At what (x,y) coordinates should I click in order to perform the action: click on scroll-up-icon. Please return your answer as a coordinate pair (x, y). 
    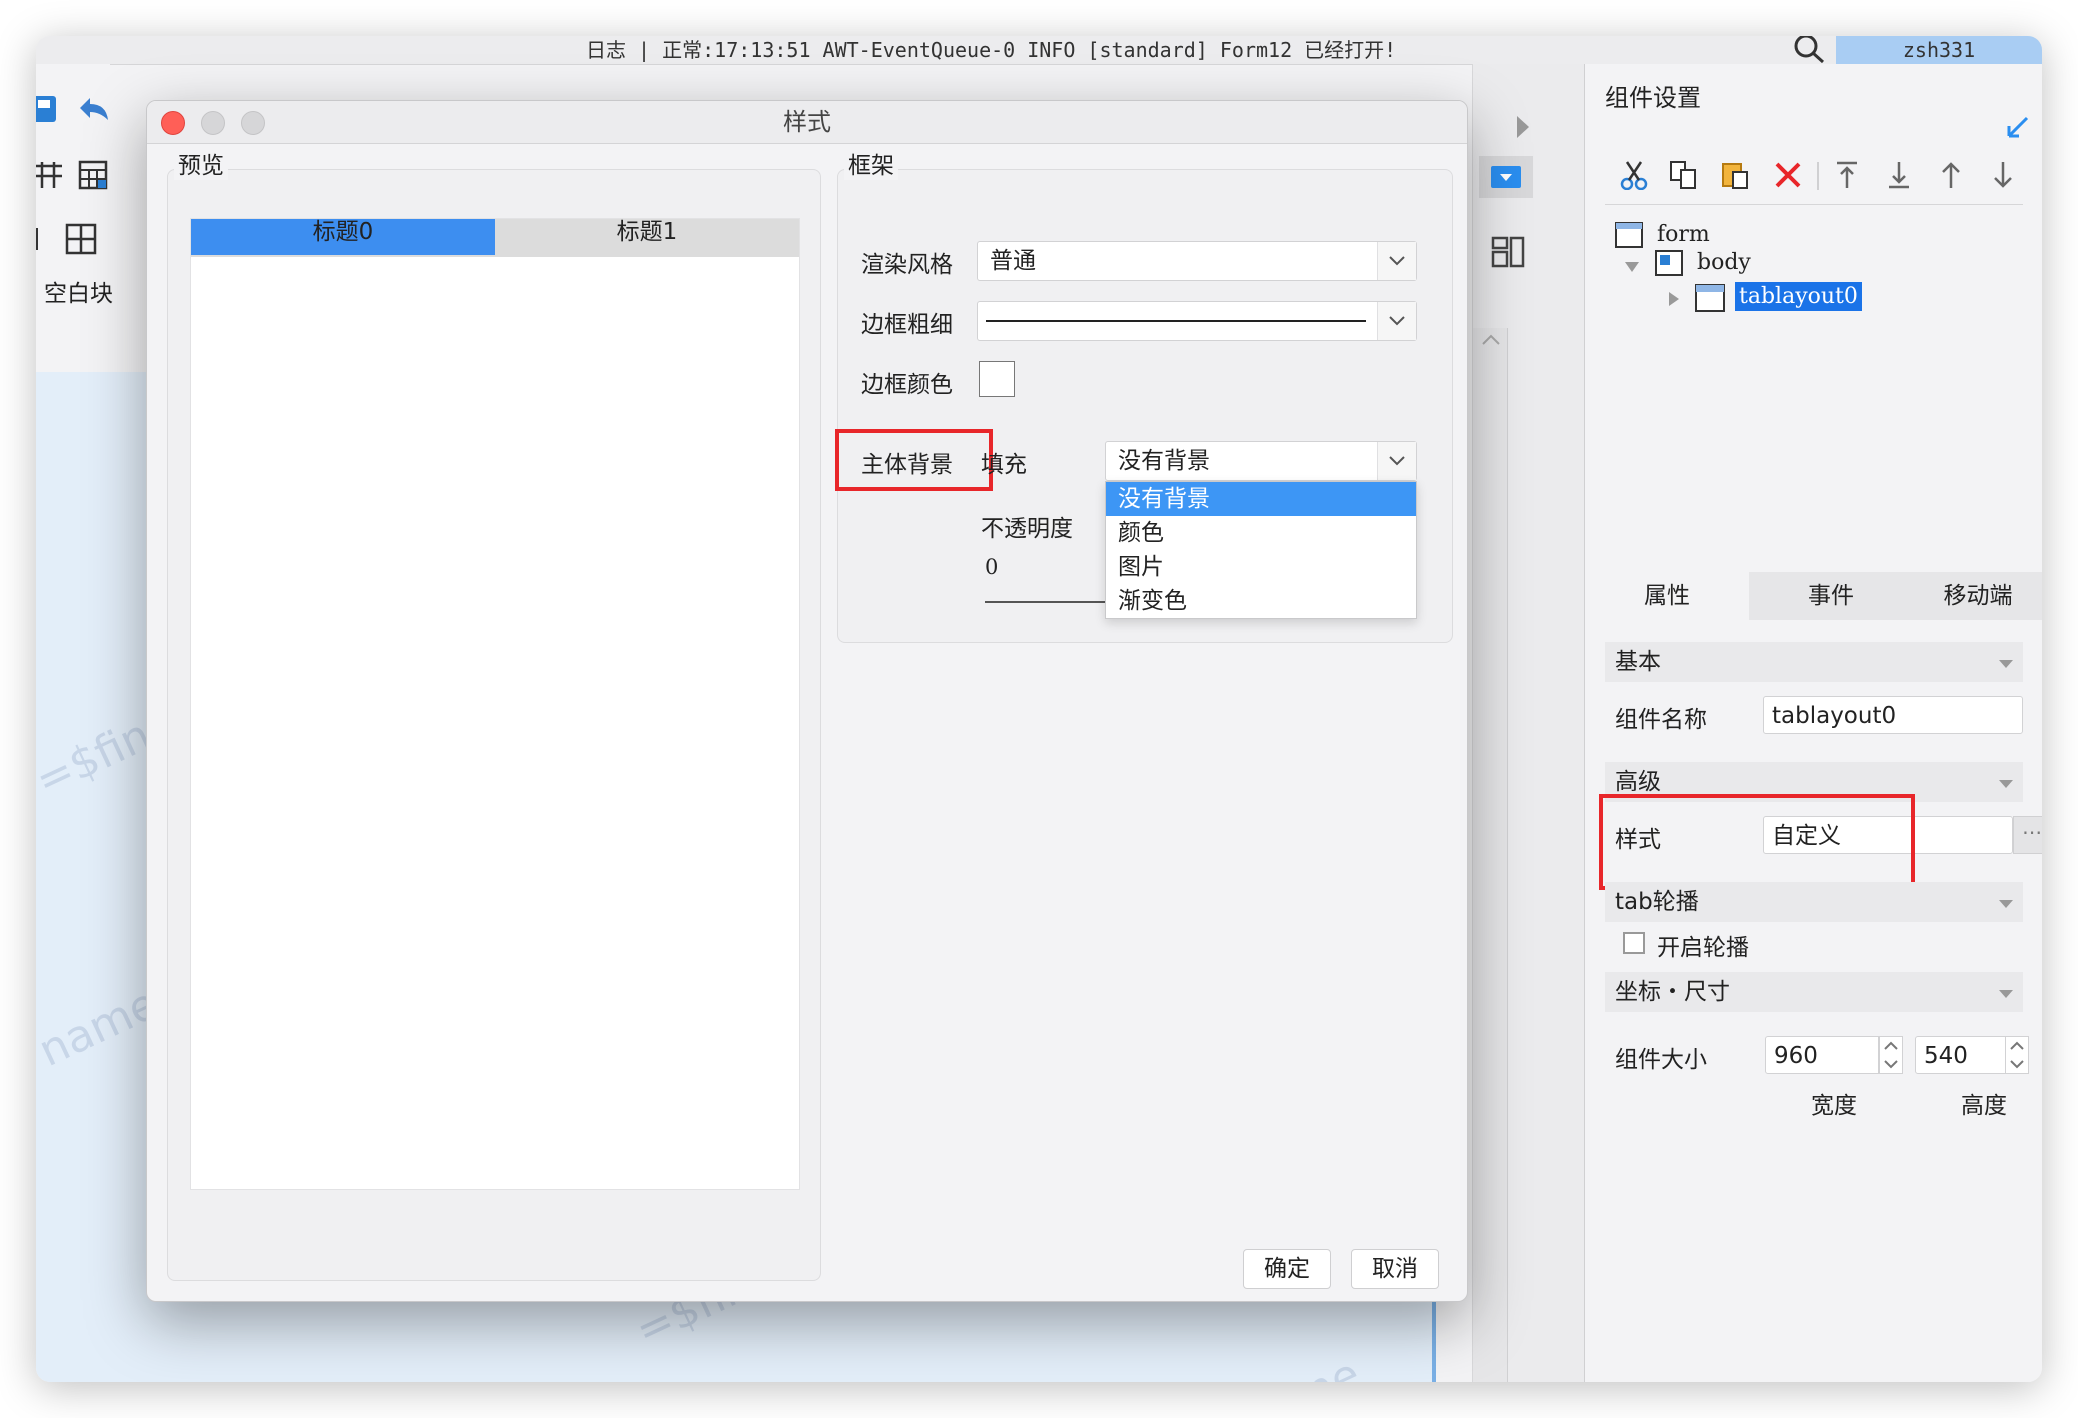
    Looking at the image, I should click on (1491, 340).